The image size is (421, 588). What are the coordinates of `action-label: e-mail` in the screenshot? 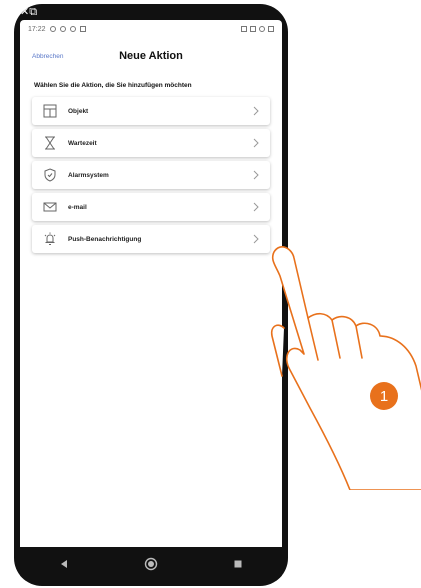 It's located at (77, 207).